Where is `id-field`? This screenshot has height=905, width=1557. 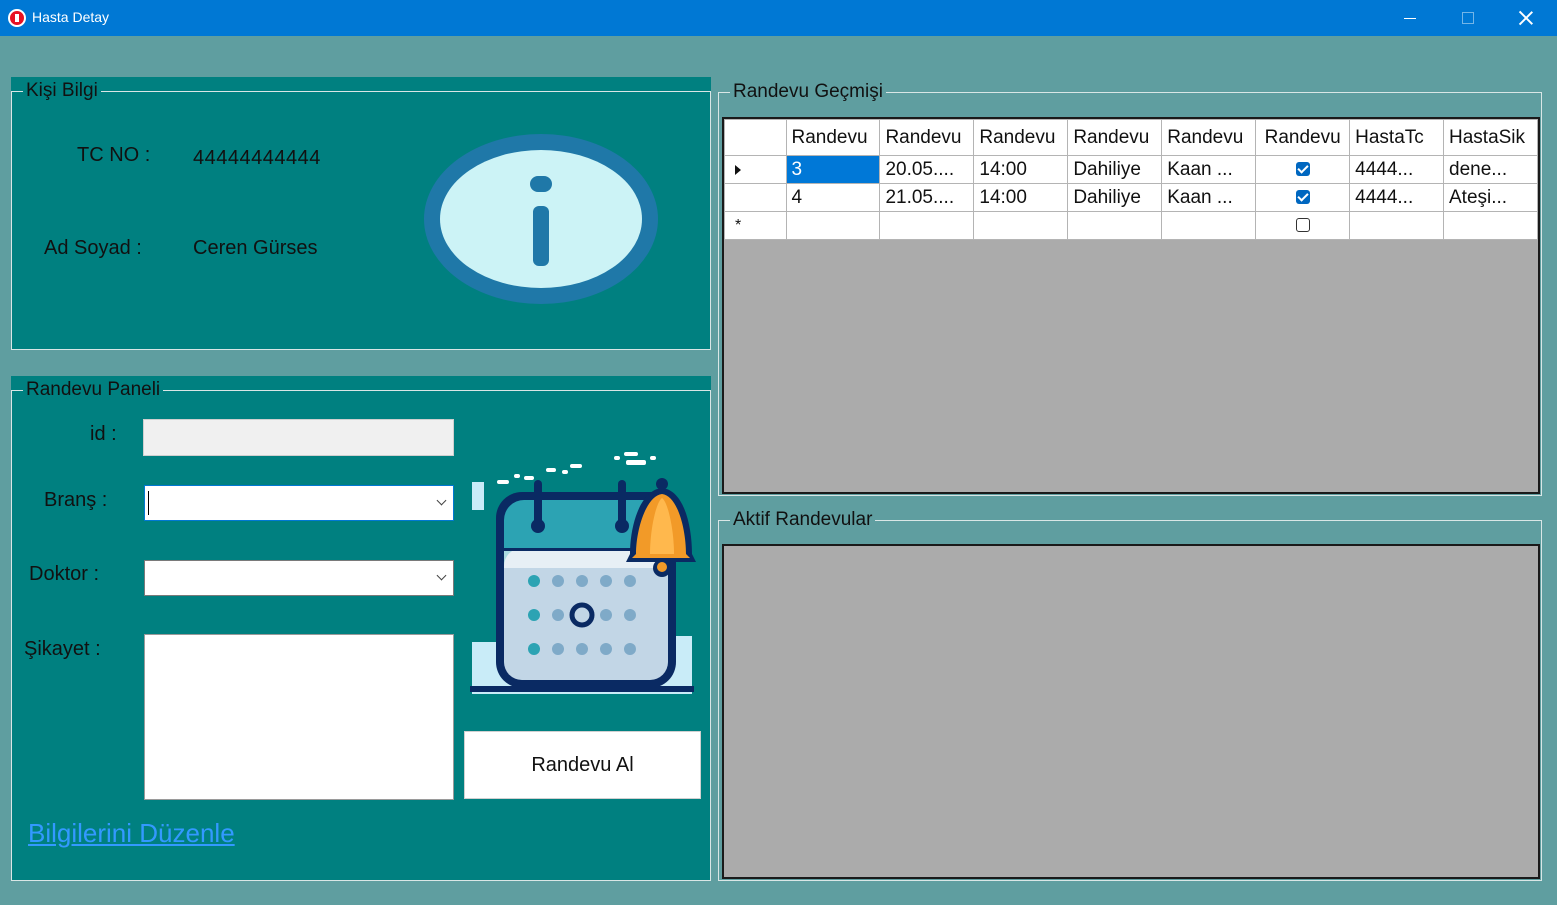
id-field is located at coordinates (298, 437).